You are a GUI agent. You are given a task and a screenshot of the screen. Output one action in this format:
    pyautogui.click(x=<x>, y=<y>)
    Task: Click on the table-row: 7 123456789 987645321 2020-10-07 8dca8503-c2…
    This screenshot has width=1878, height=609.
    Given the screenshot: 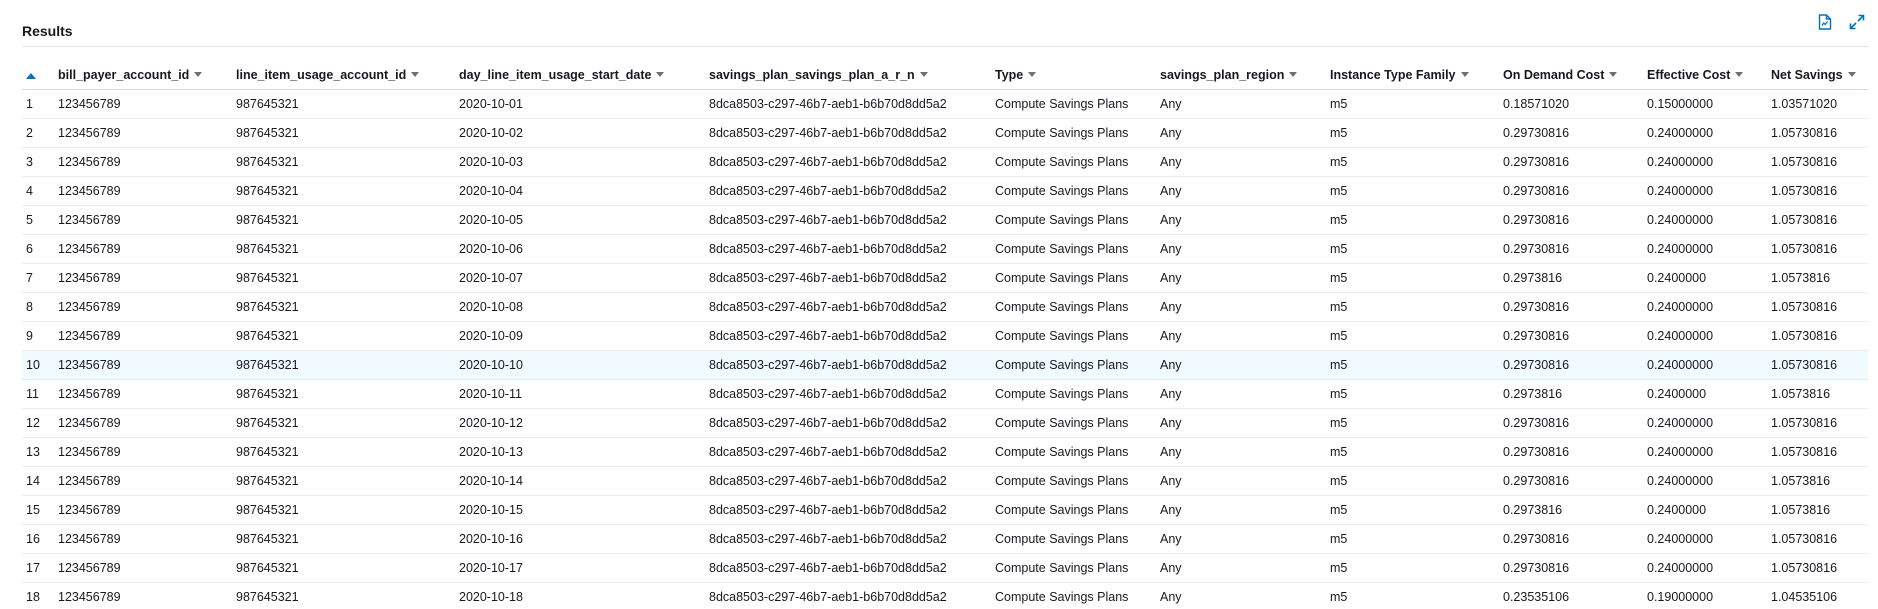 What is the action you would take?
    pyautogui.click(x=945, y=278)
    